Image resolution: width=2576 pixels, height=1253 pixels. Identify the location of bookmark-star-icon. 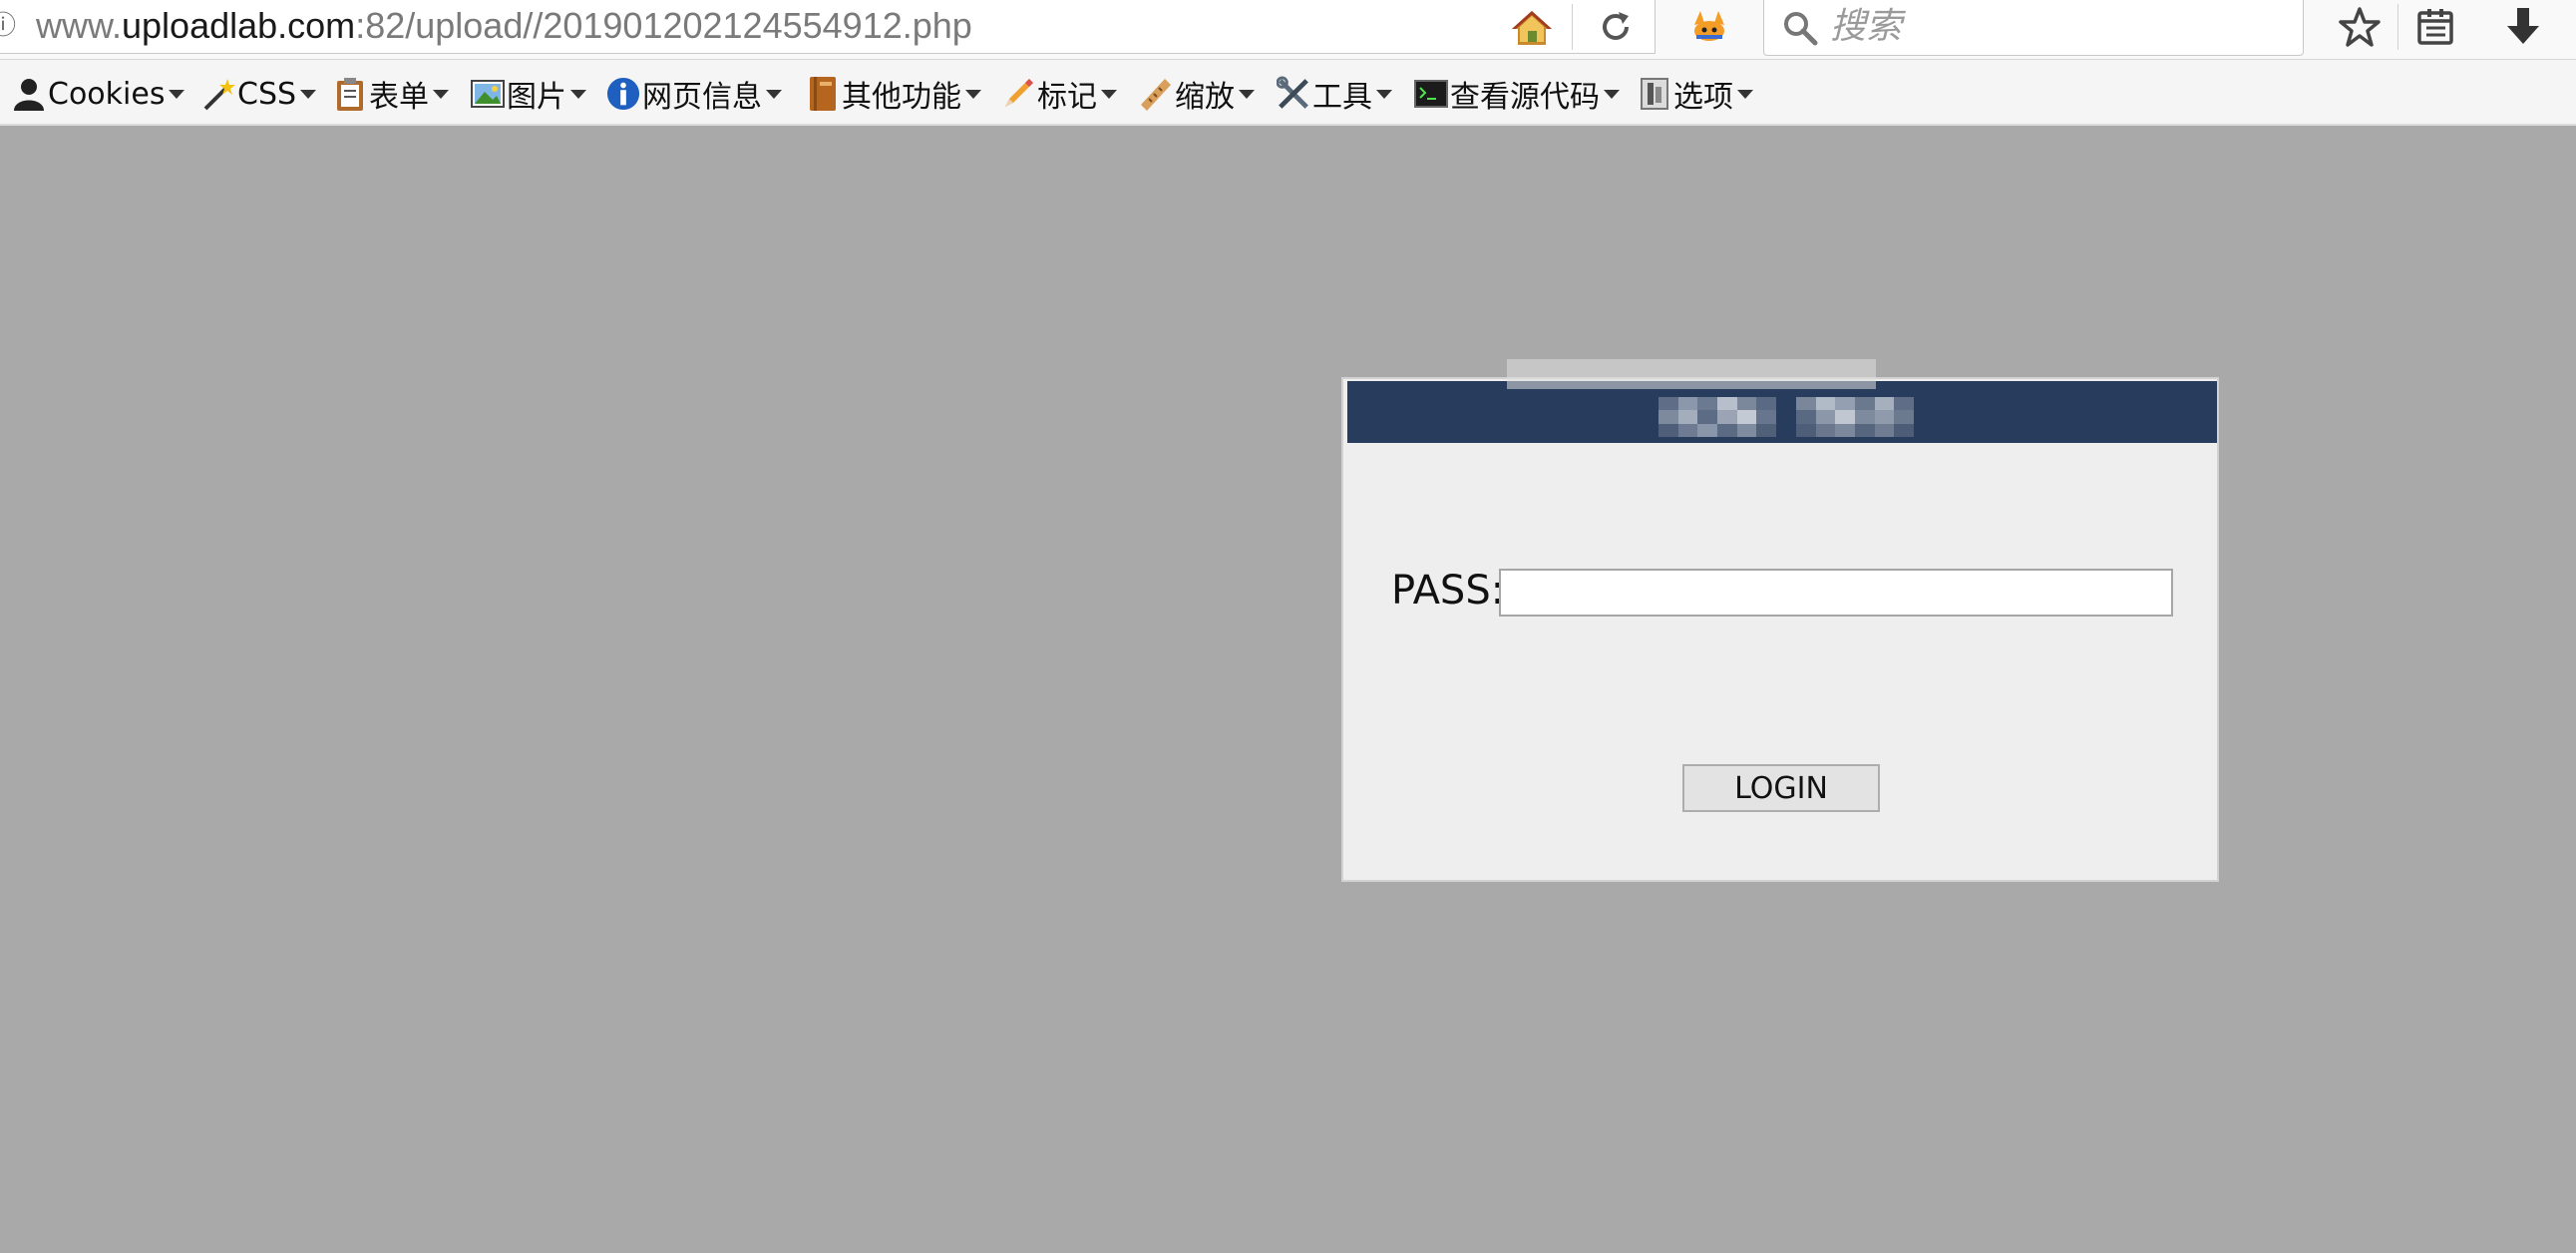
(2360, 27).